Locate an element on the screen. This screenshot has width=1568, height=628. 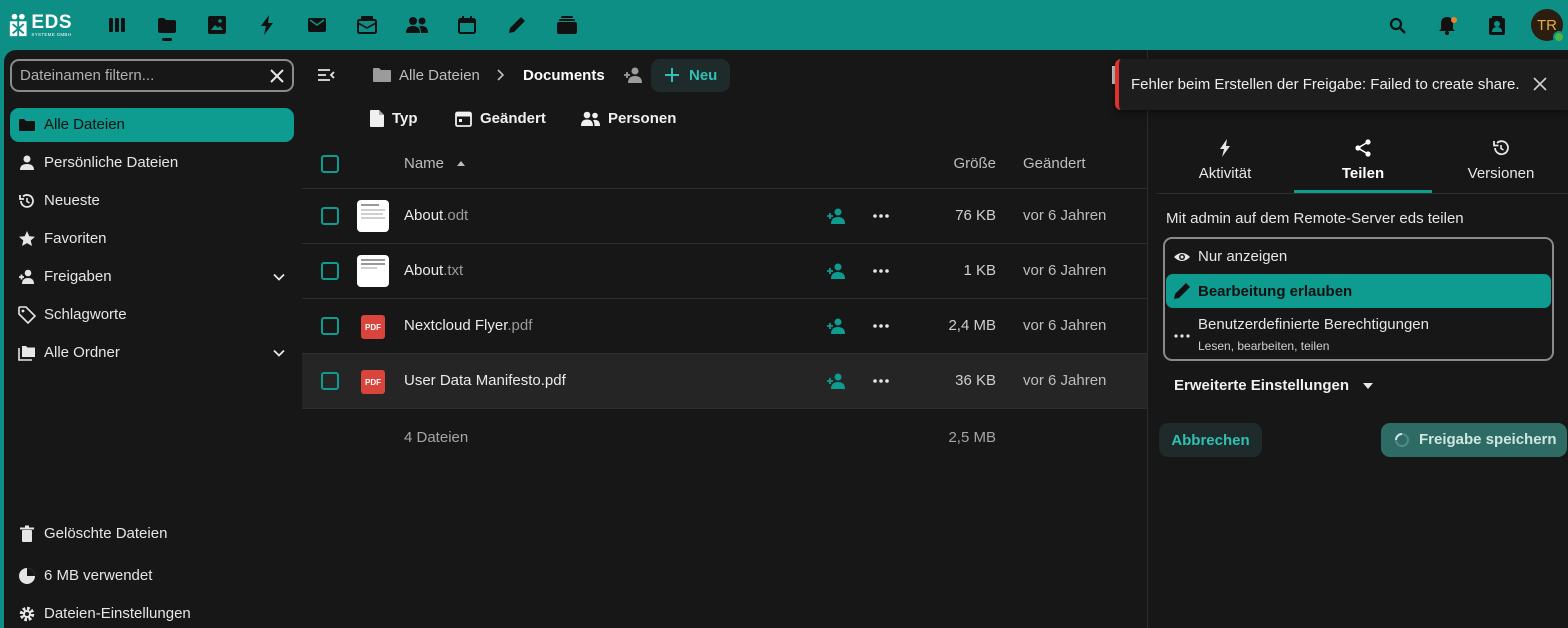
share-user-icon is located at coordinates (26, 276).